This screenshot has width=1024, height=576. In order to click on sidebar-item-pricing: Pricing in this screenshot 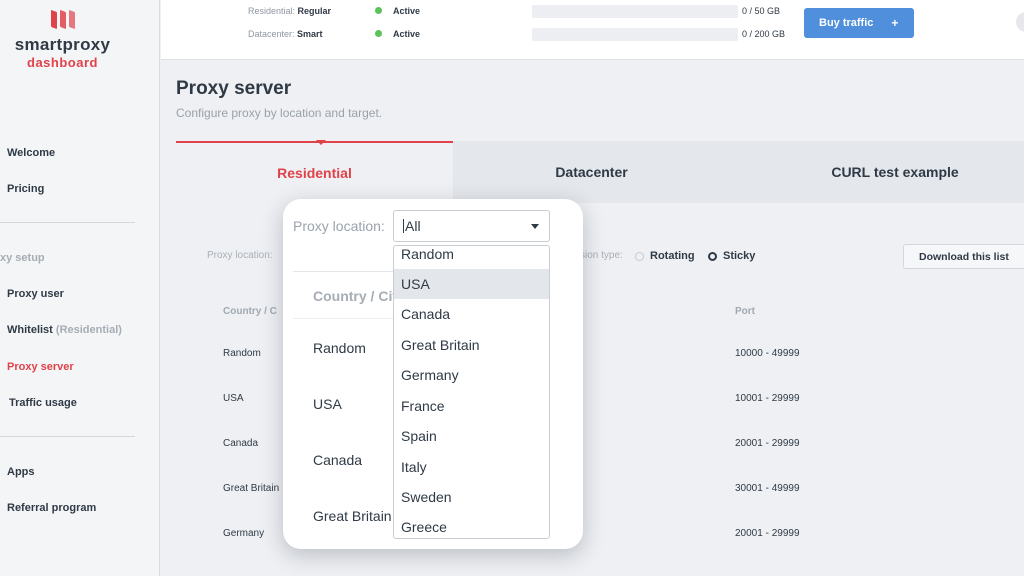, I will do `click(25, 189)`.